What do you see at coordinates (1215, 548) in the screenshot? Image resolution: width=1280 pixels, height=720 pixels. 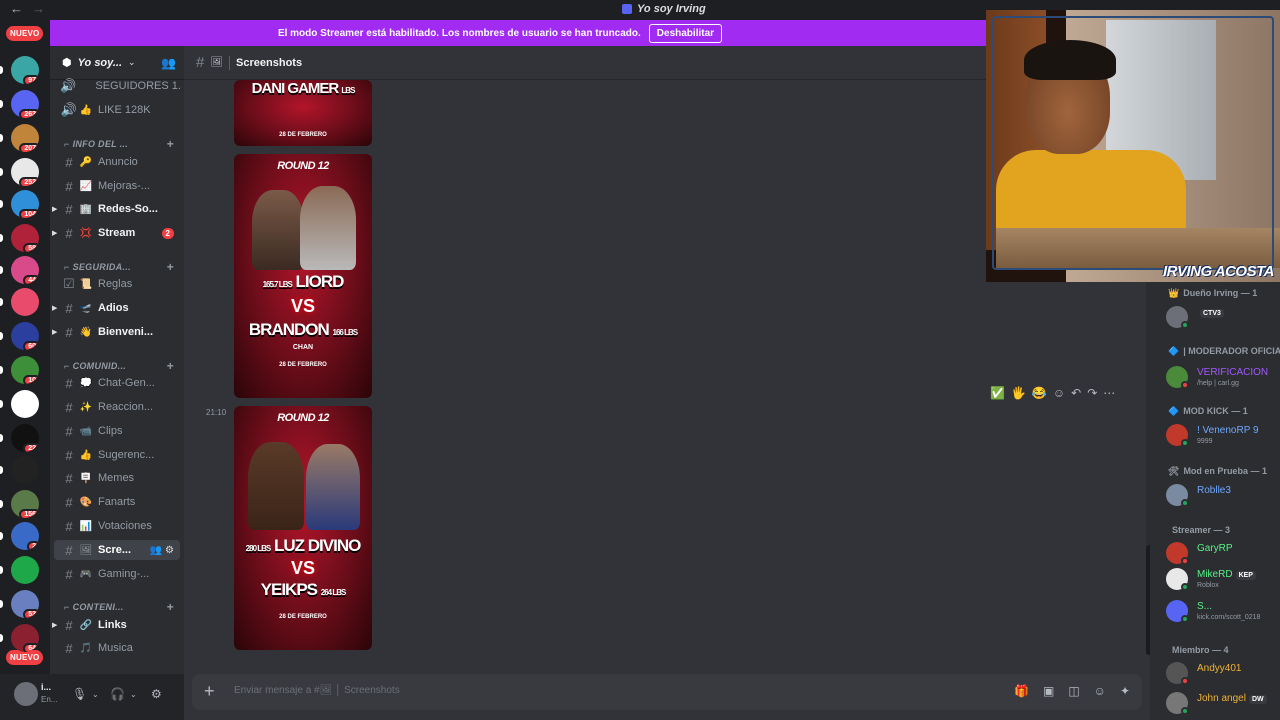 I see `member-name: GaryRP` at bounding box center [1215, 548].